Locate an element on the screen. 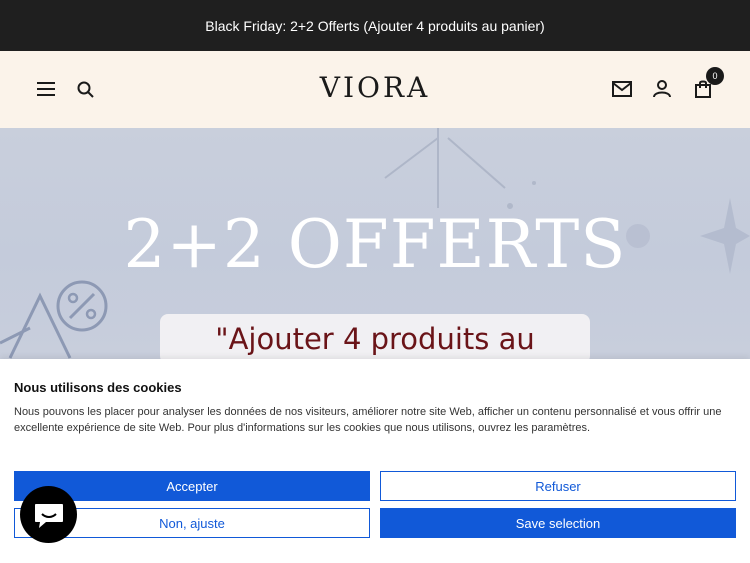  chat-icon is located at coordinates (48, 515).